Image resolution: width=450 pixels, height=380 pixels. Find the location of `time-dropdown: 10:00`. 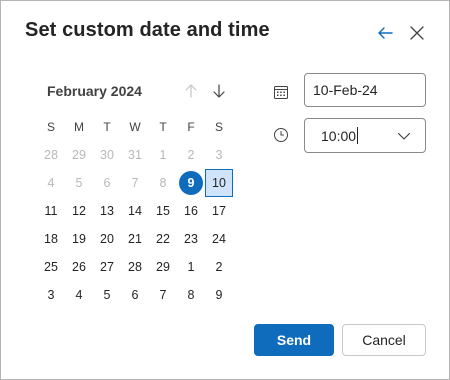

time-dropdown: 10:00 is located at coordinates (365, 135).